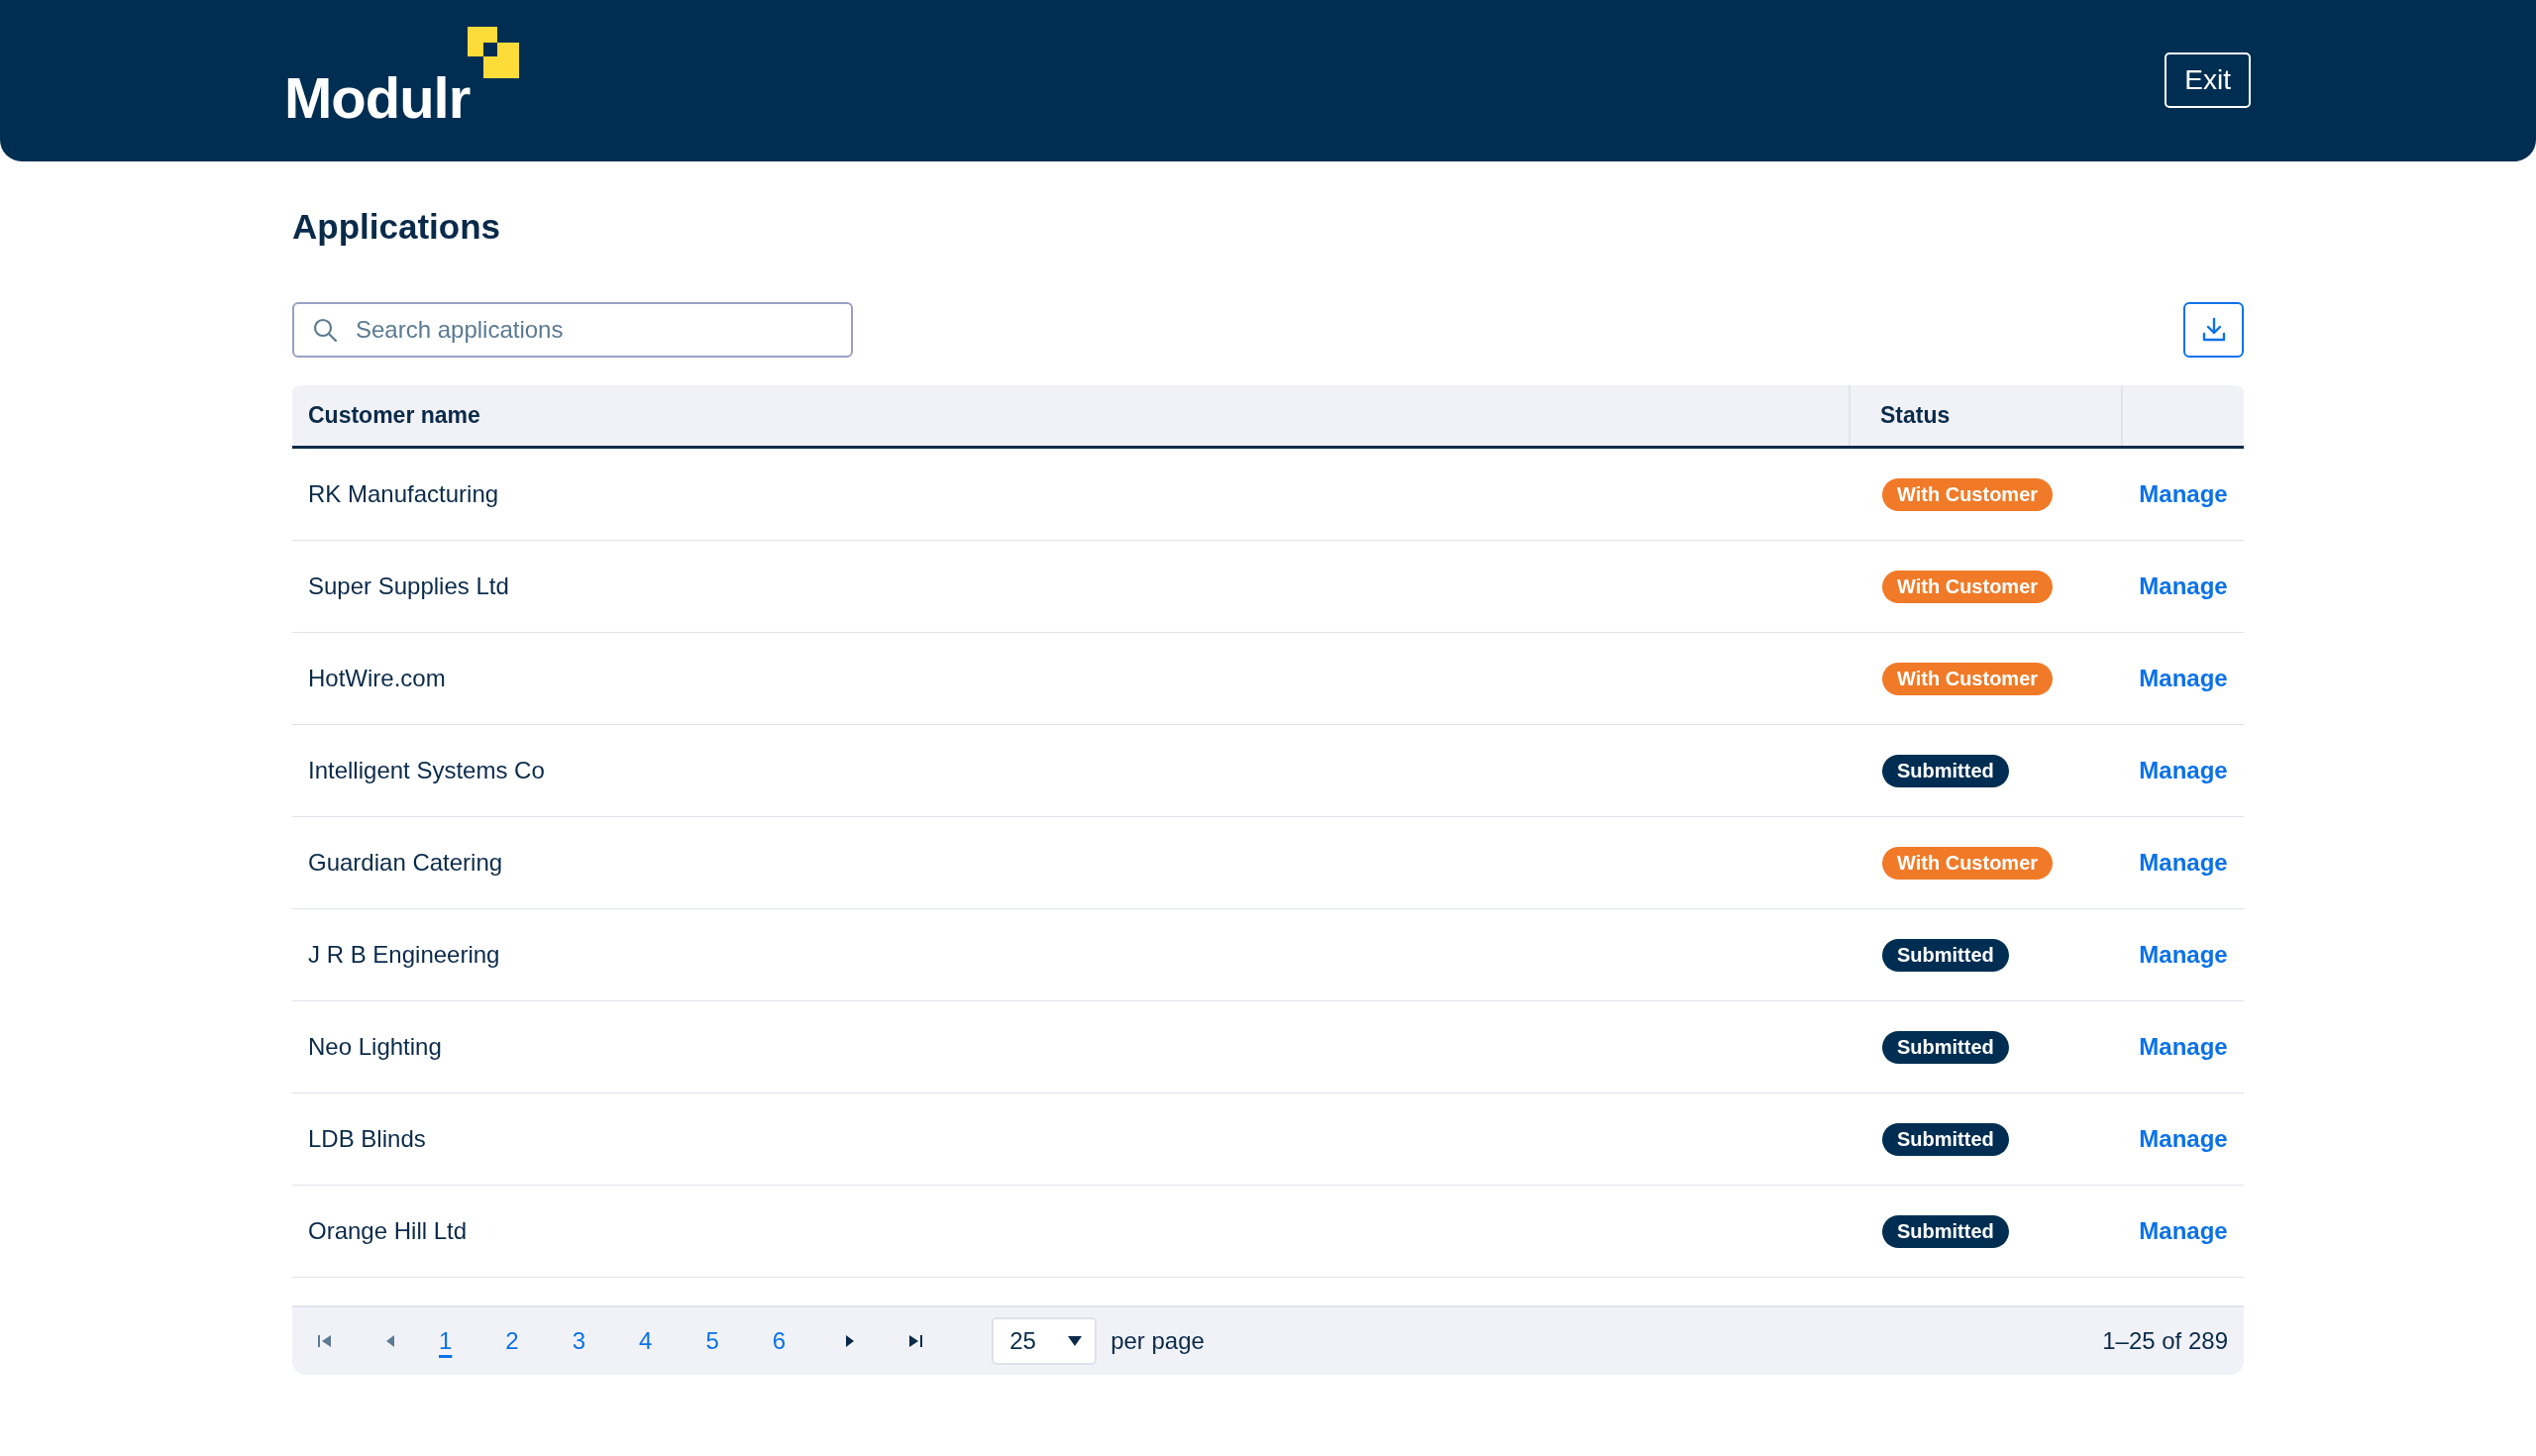 Image resolution: width=2536 pixels, height=1456 pixels. I want to click on download-button, so click(2213, 330).